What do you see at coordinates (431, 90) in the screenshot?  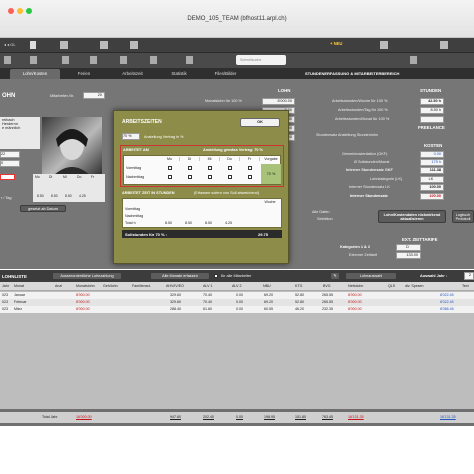 I see `stunden-header: STUNDEN` at bounding box center [431, 90].